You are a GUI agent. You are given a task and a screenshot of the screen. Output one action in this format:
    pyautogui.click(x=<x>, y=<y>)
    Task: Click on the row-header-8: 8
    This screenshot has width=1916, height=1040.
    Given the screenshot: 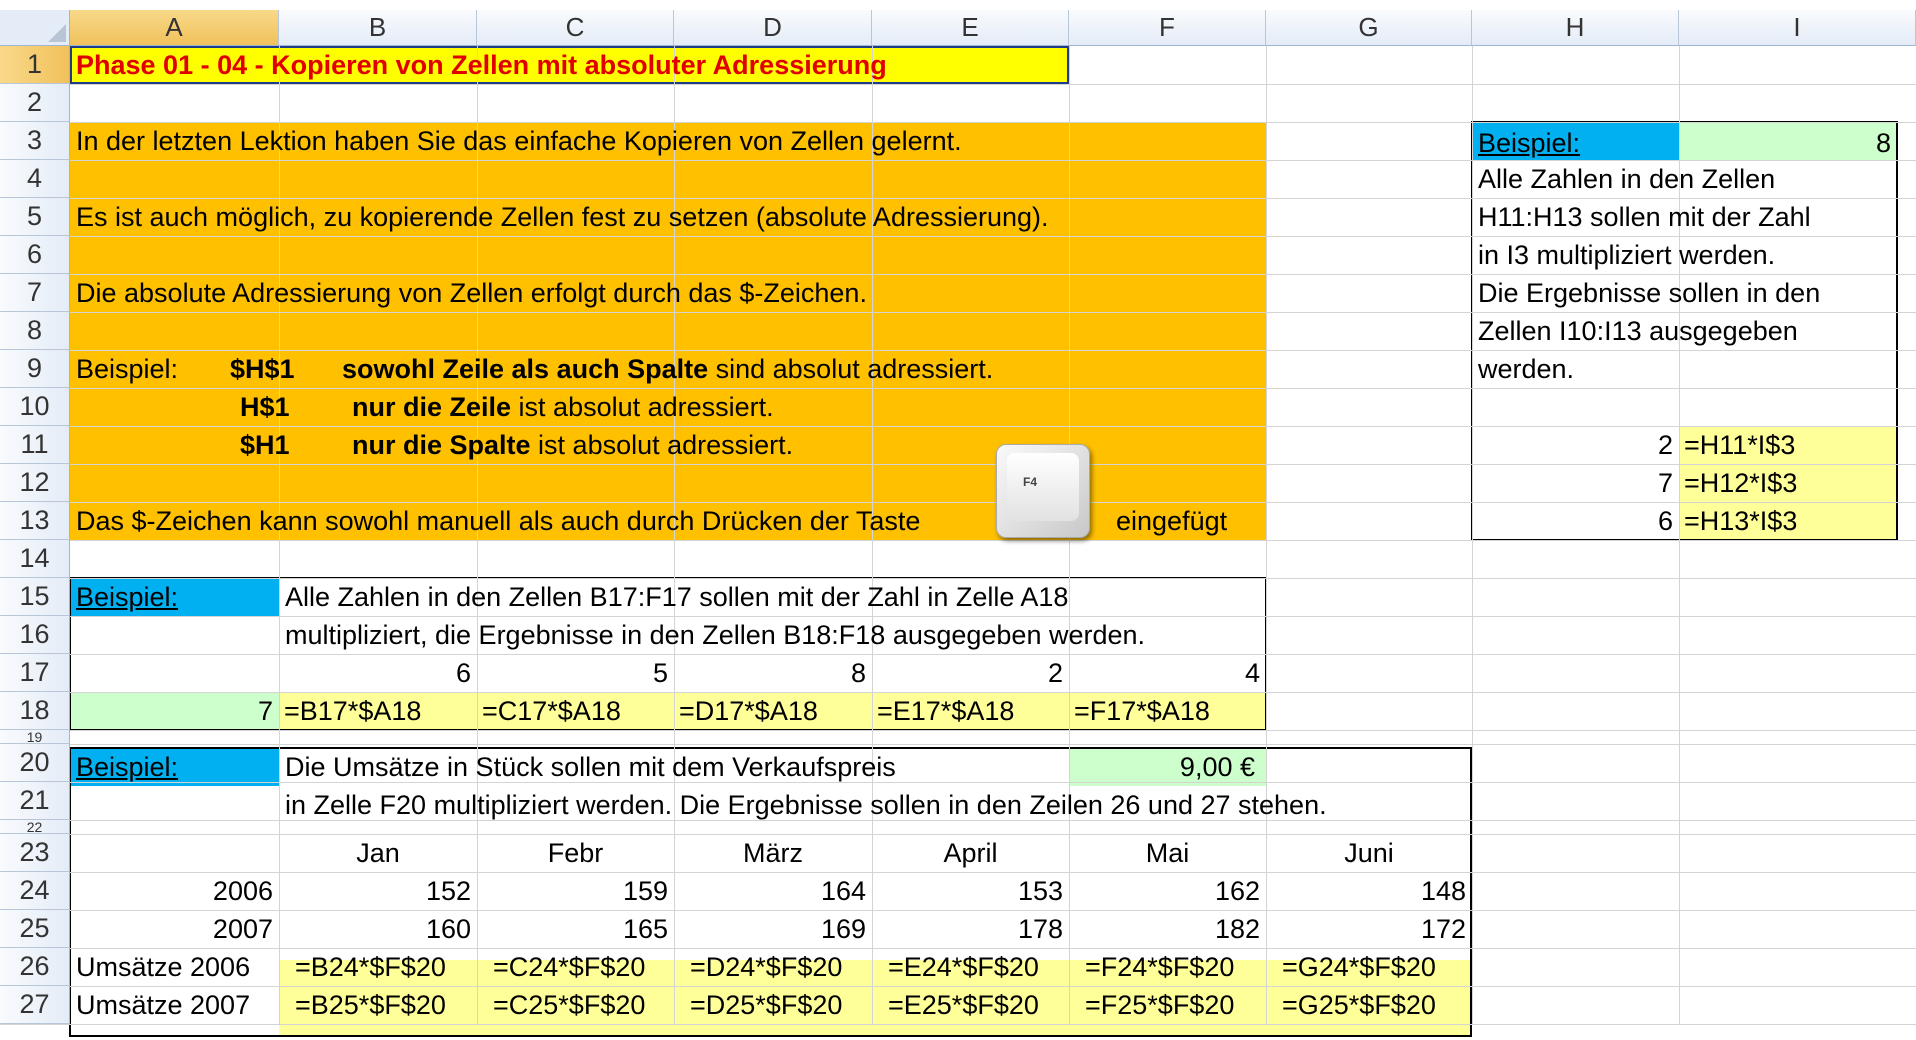 What is the action you would take?
    pyautogui.click(x=35, y=331)
    